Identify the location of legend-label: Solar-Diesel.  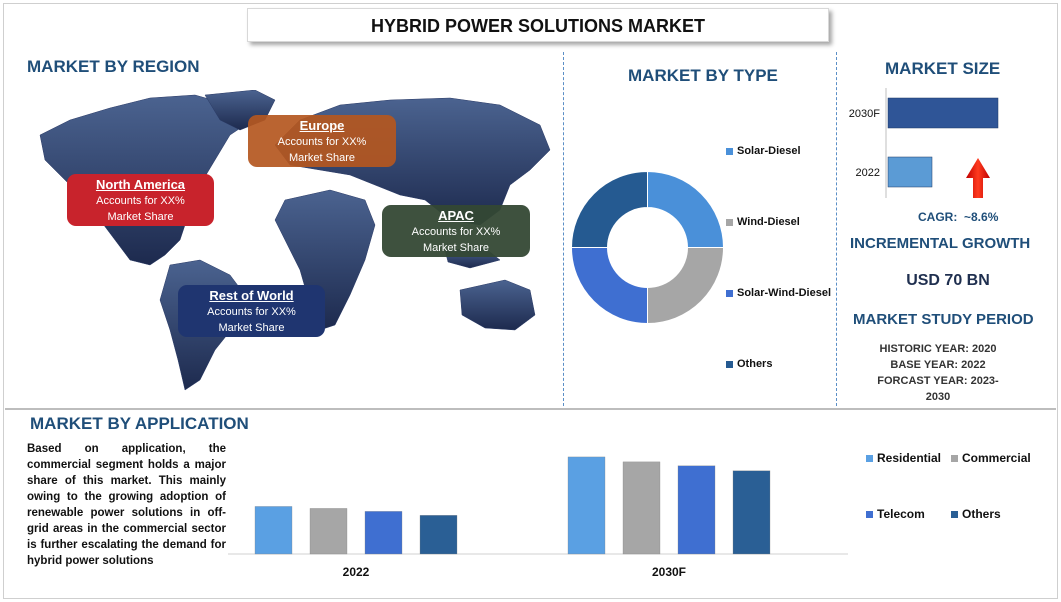
(769, 151).